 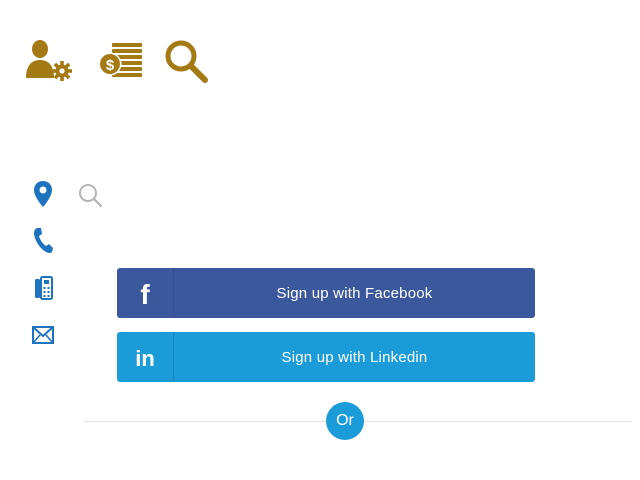 What do you see at coordinates (43, 194) in the screenshot?
I see `location-pin-icon` at bounding box center [43, 194].